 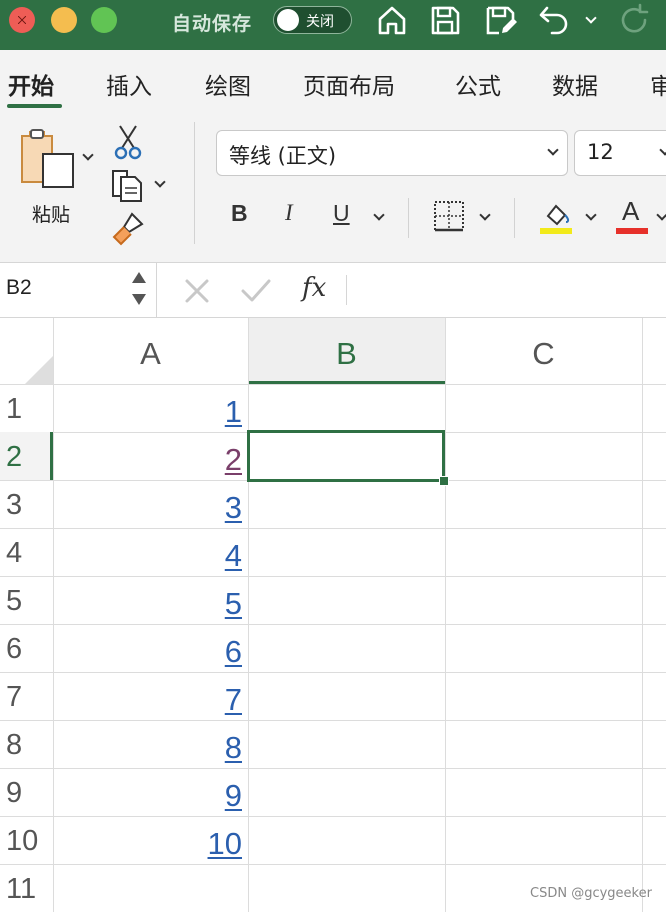 I want to click on cell-c3, so click(x=543, y=504).